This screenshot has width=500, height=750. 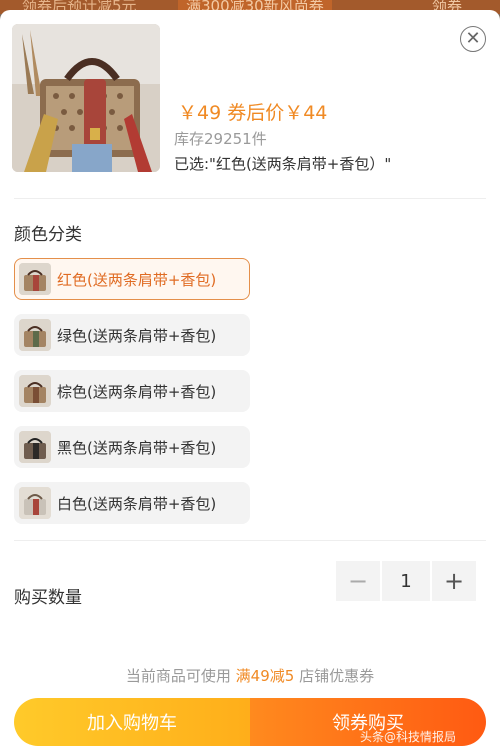 I want to click on close-button: ✕, so click(x=473, y=39).